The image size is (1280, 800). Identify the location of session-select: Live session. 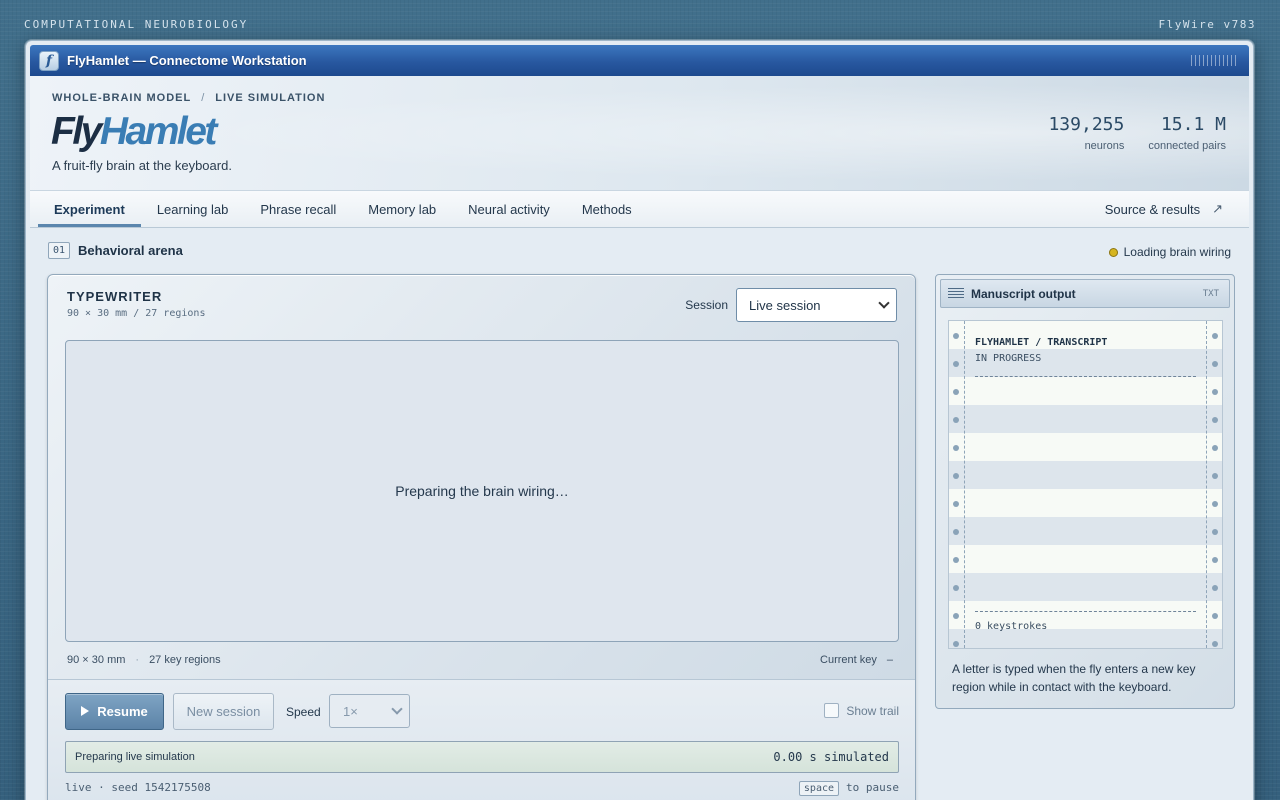
(816, 305).